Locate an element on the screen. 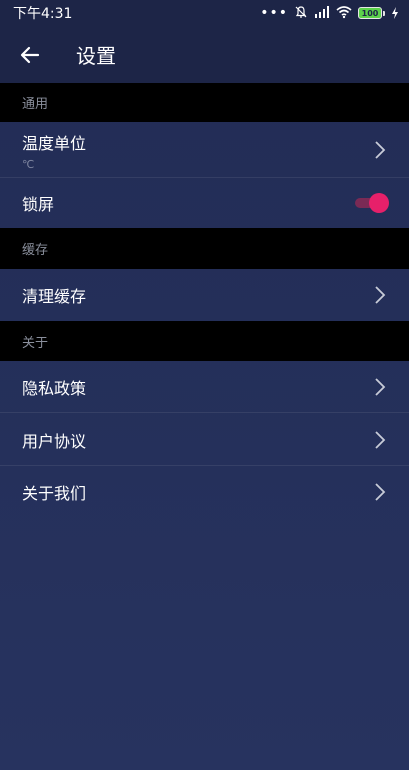  temperature-unit-label: 温度单位 is located at coordinates (54, 143).